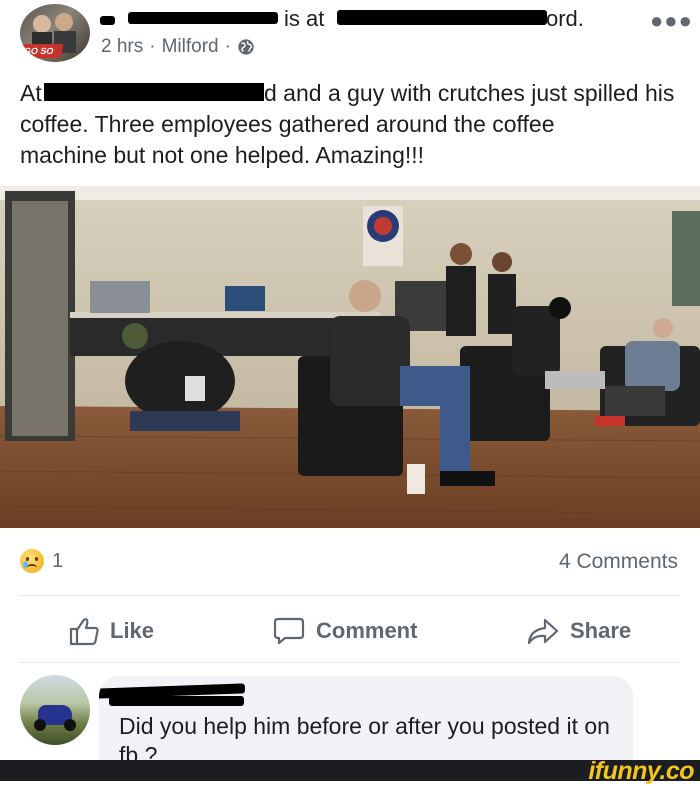  What do you see at coordinates (289, 631) in the screenshot?
I see `speech-bubble-icon` at bounding box center [289, 631].